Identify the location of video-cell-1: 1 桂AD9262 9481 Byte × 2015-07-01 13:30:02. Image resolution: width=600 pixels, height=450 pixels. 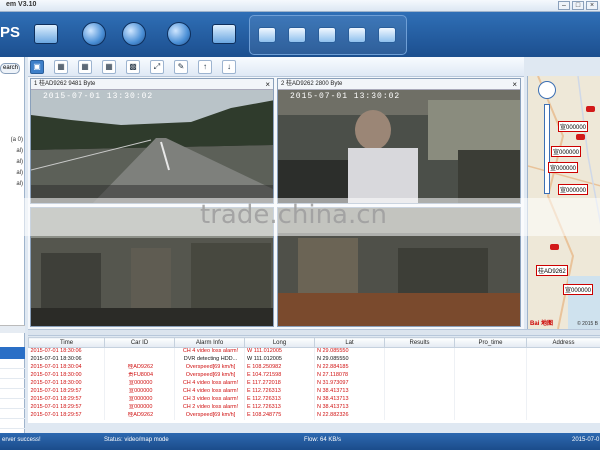
(152, 141).